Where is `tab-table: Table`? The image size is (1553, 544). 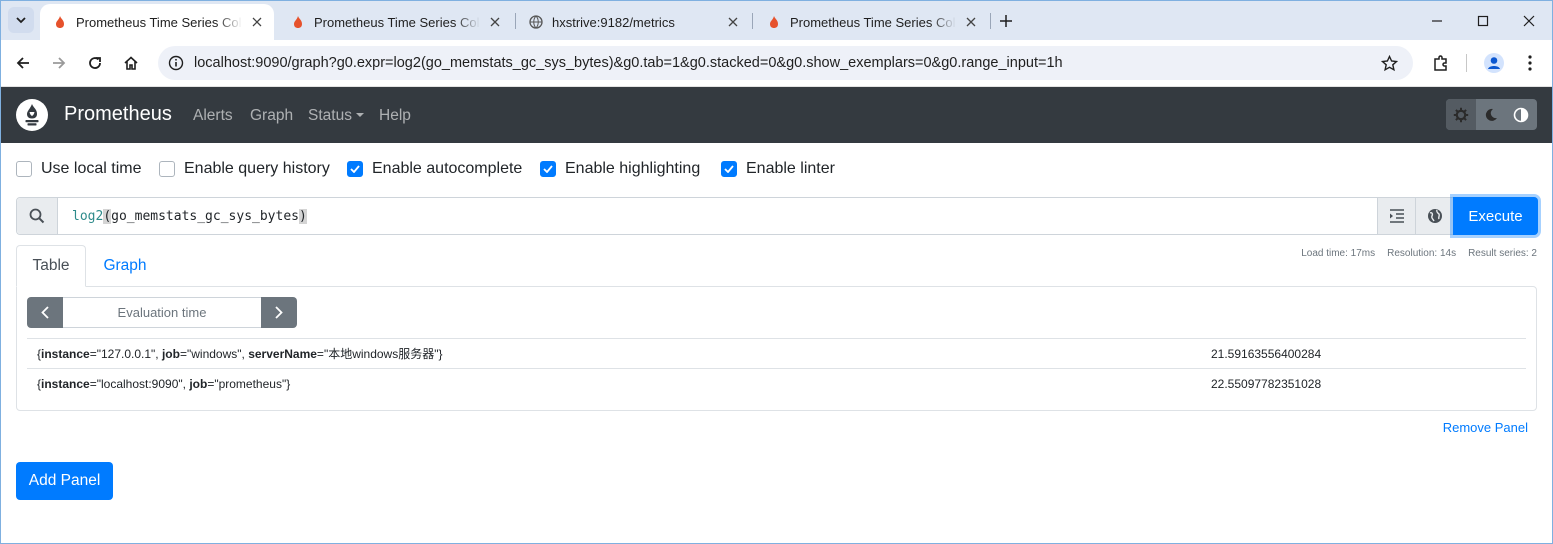 tab-table: Table is located at coordinates (51, 266).